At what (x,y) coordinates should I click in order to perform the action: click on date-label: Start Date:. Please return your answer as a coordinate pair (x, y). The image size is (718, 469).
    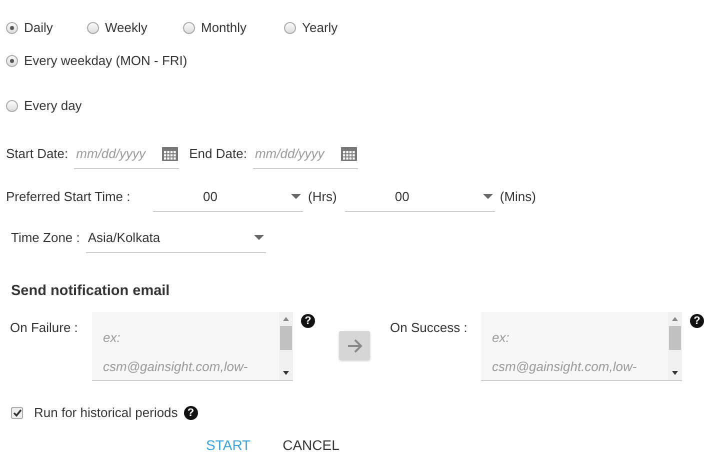
    Looking at the image, I should click on (37, 153).